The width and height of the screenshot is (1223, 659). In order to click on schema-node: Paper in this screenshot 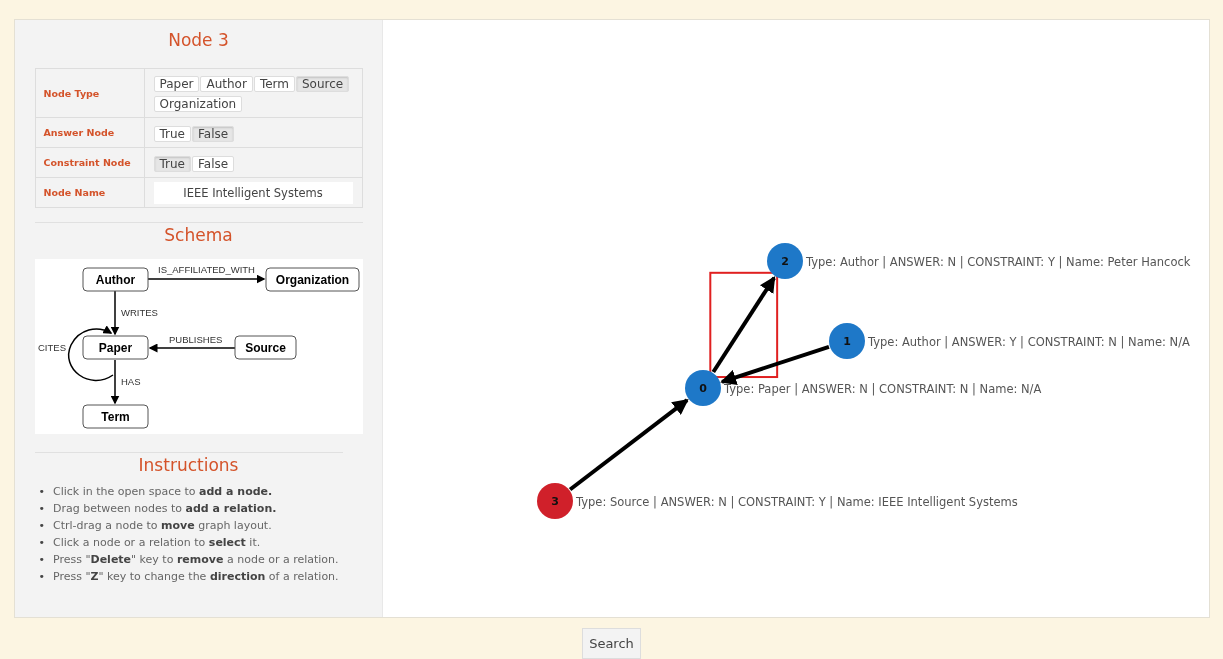, I will do `click(115, 347)`.